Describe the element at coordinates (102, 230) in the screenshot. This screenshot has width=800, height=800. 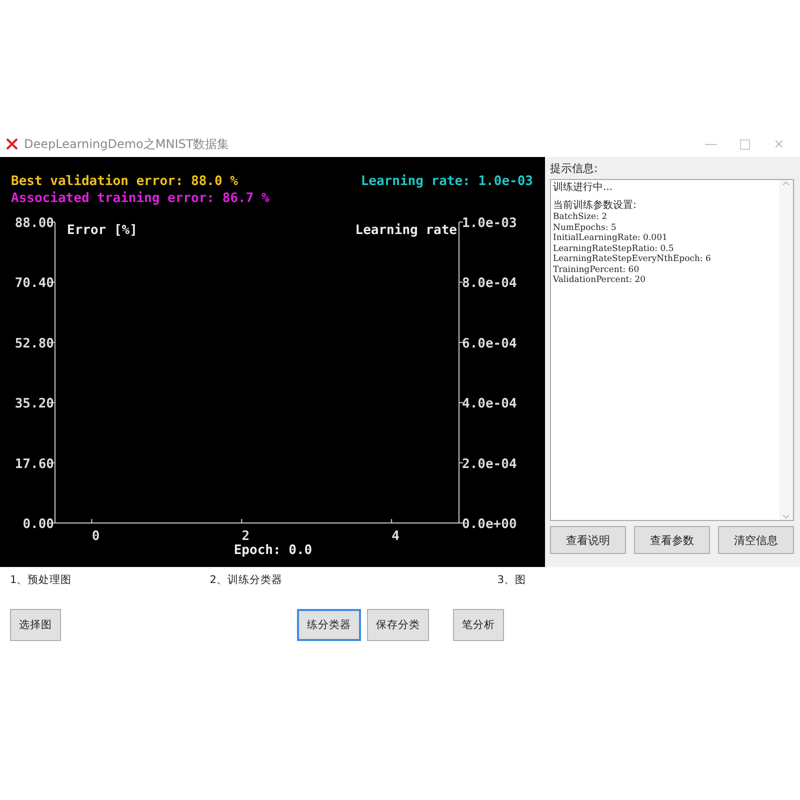
I see `axis-title: Error [%]` at that location.